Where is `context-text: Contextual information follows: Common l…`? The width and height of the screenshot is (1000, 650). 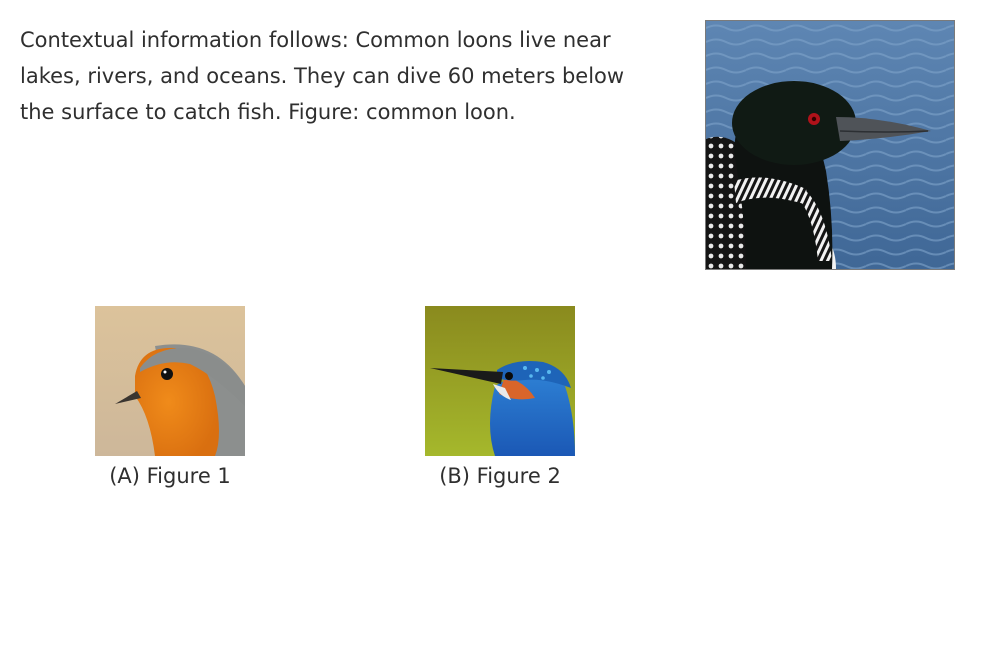
context-text: Contextual information follows: Common l… is located at coordinates (322, 76).